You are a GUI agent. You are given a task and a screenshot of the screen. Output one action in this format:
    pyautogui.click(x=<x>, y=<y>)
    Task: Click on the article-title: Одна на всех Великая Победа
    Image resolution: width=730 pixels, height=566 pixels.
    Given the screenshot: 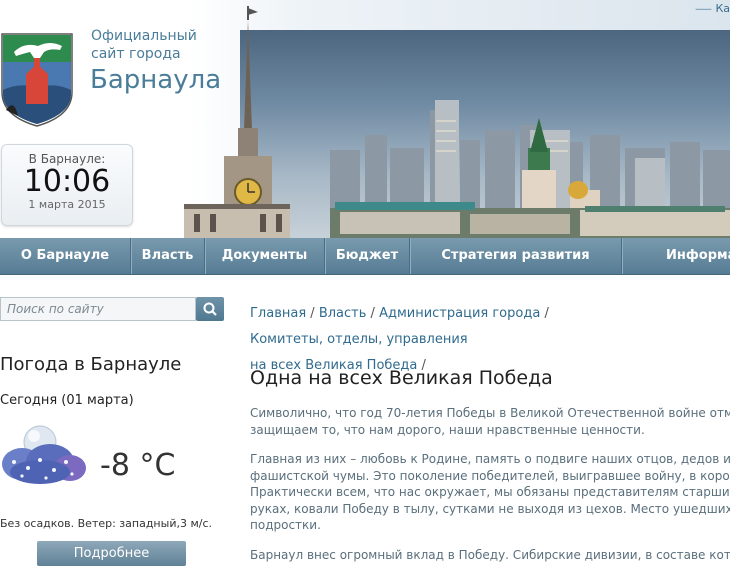 What is the action you would take?
    pyautogui.click(x=401, y=378)
    